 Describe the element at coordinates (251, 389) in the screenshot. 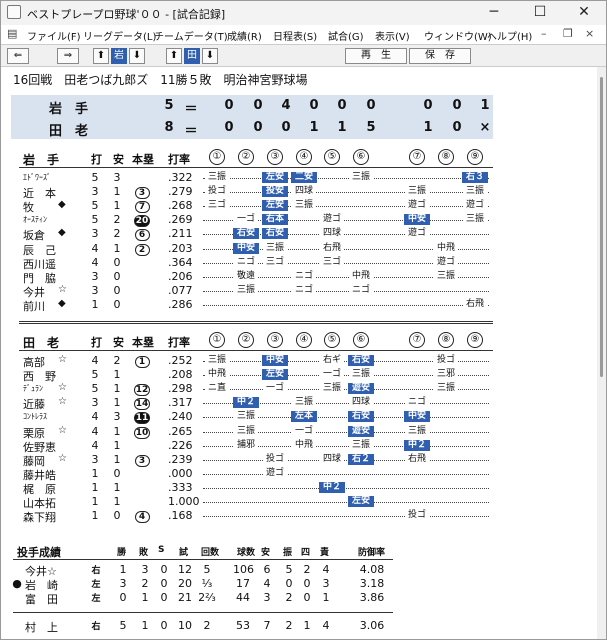

I see `table-row: ﾃﾞｭﾗﾝ ☆ 5 1 12.298 ニ直 一ゴ 三振 遊安 三振` at that location.